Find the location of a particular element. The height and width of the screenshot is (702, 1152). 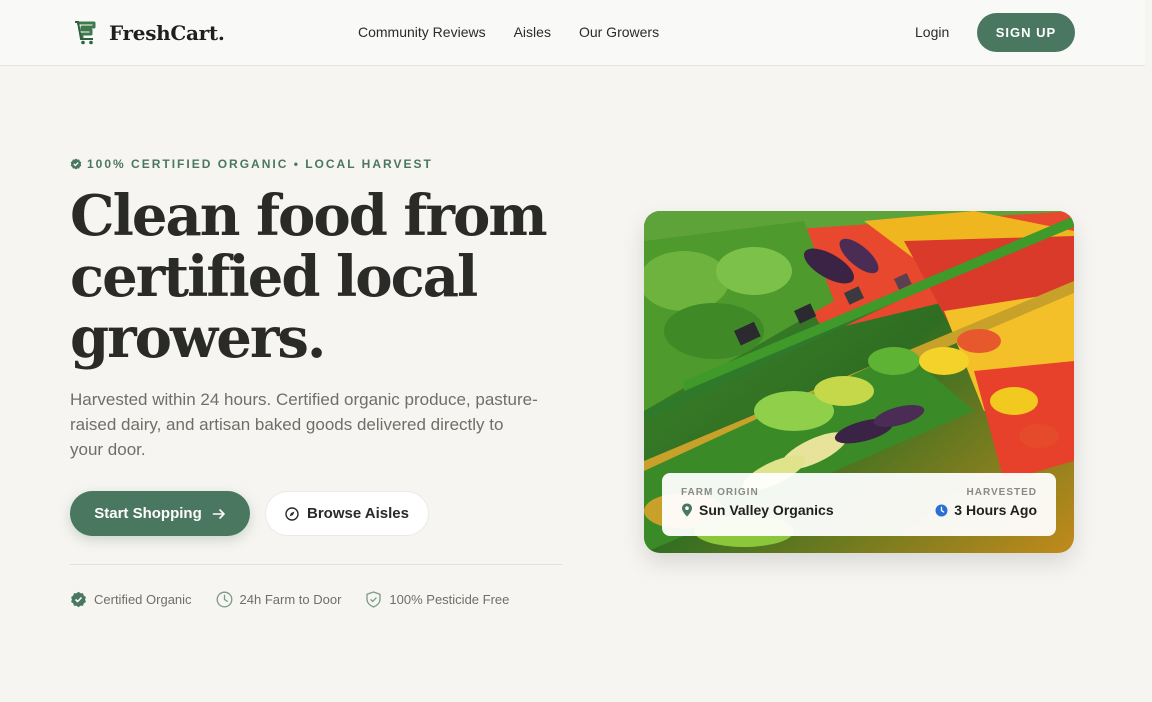

nav-item-aisles: Aisles is located at coordinates (532, 32).